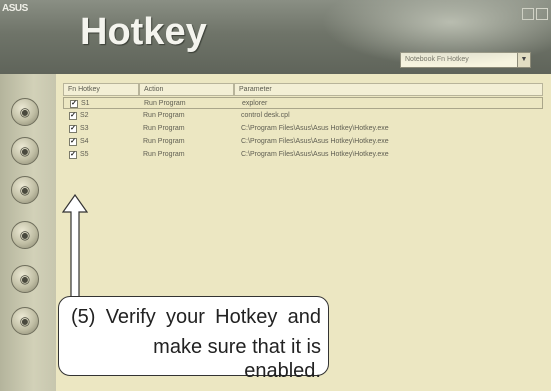 The image size is (551, 391). Describe the element at coordinates (186, 89) in the screenshot. I see `column-header-action: Action` at that location.